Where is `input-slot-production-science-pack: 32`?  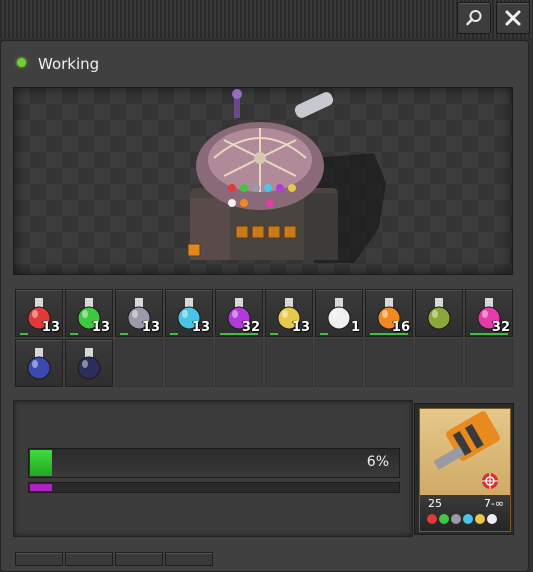
input-slot-production-science-pack: 32 is located at coordinates (239, 313).